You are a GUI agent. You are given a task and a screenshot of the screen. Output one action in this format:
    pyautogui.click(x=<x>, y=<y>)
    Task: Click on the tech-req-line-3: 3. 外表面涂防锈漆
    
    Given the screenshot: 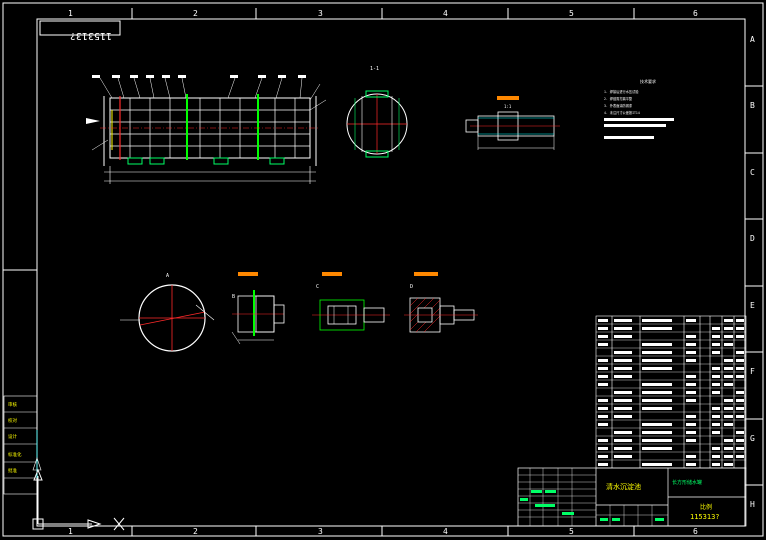 What is the action you would take?
    pyautogui.click(x=618, y=105)
    